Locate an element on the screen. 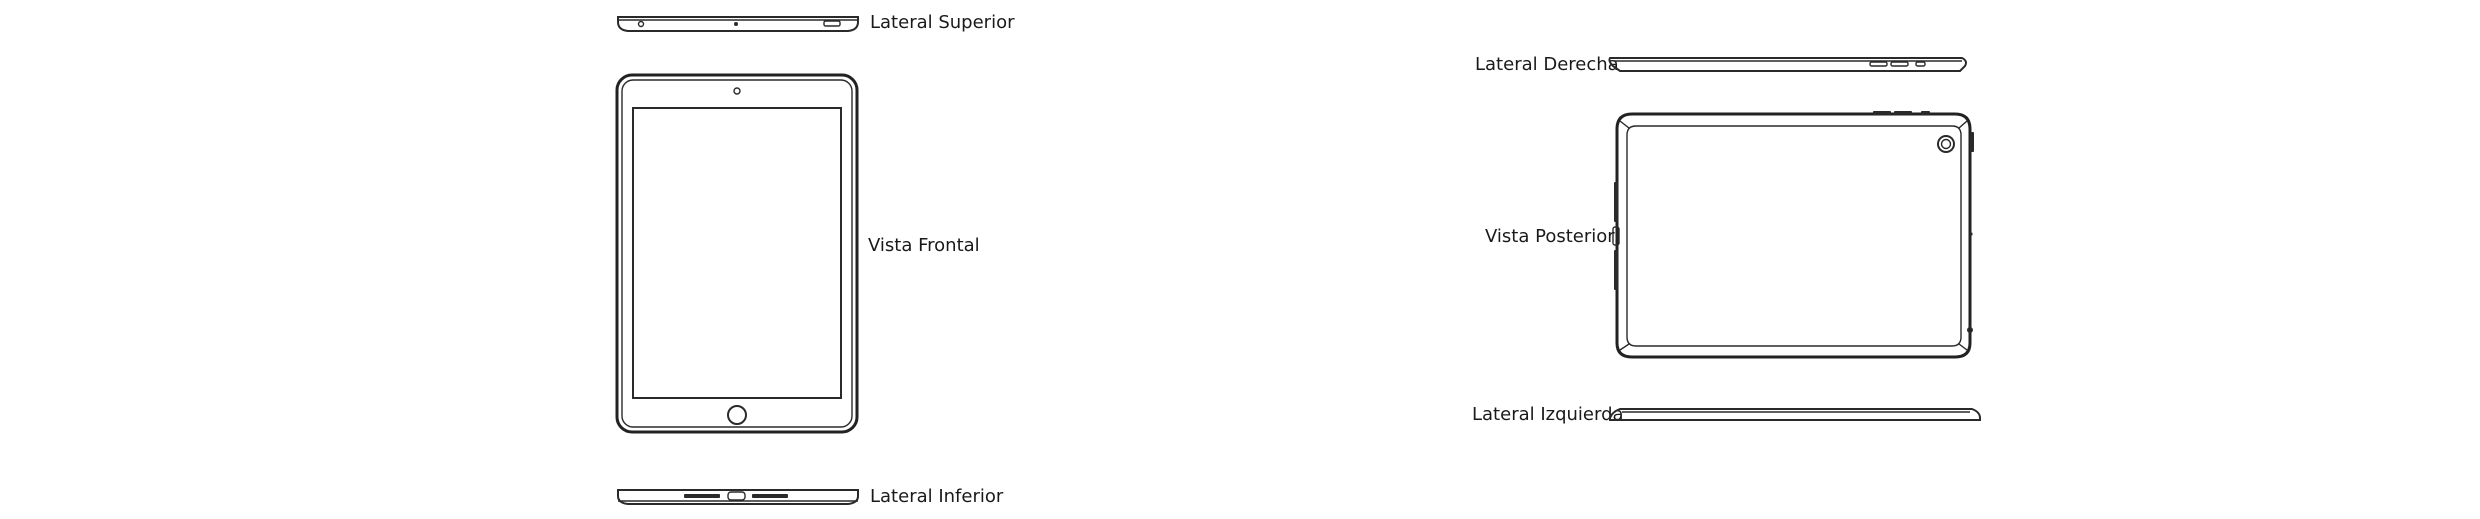 This screenshot has height=519, width=2480. back-view is located at coordinates (1793, 235).